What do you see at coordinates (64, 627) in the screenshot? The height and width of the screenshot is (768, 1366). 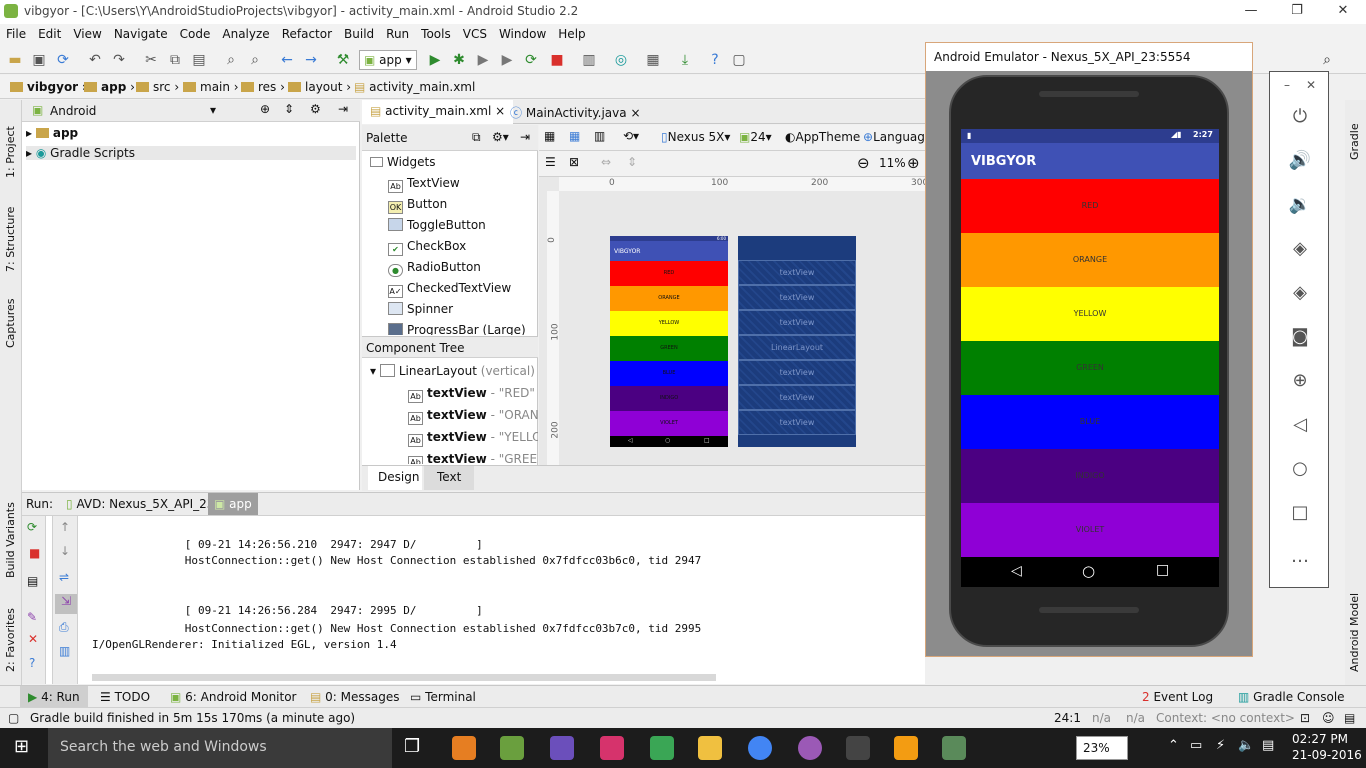 I see `print-icon: ⎙` at bounding box center [64, 627].